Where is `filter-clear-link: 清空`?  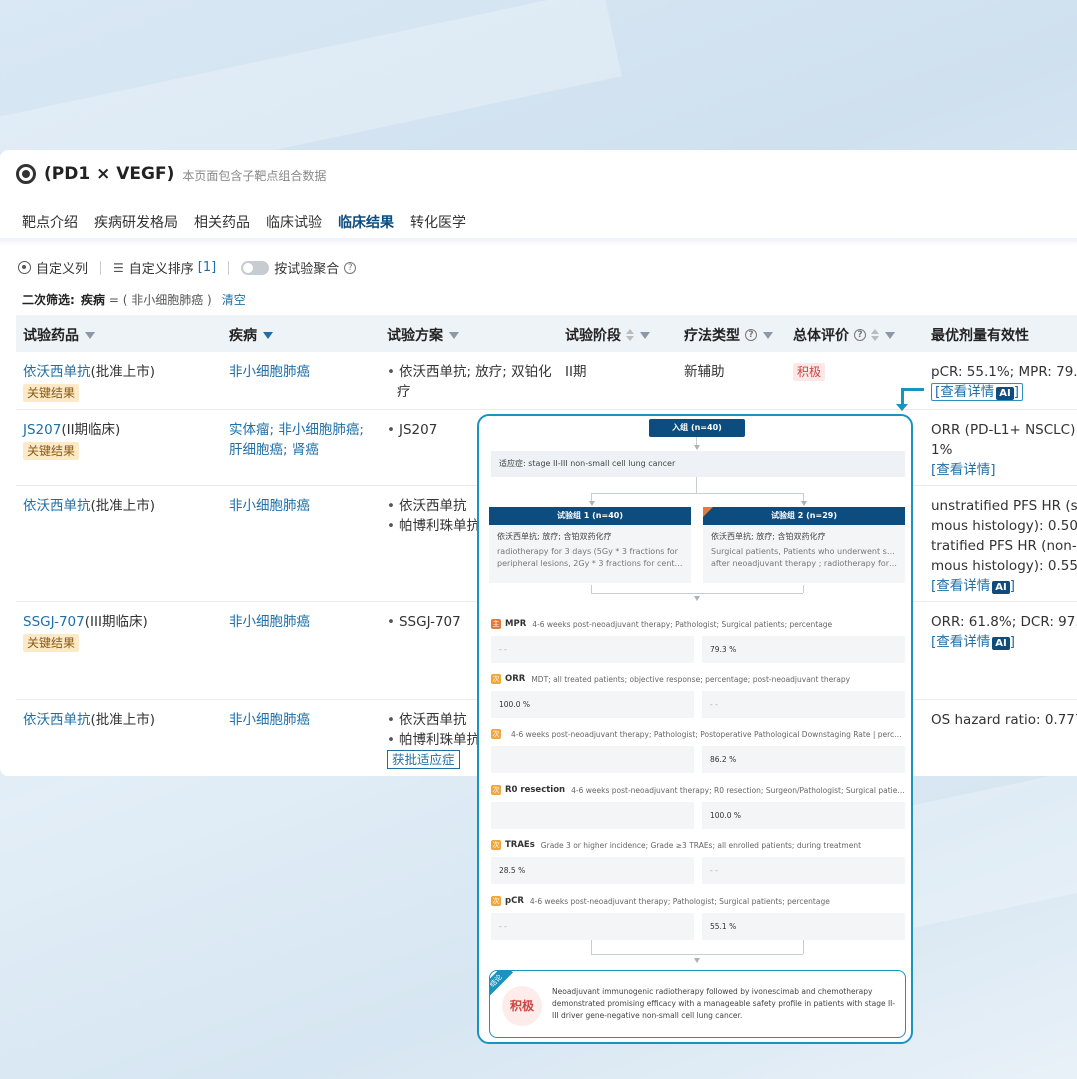 filter-clear-link: 清空 is located at coordinates (234, 299).